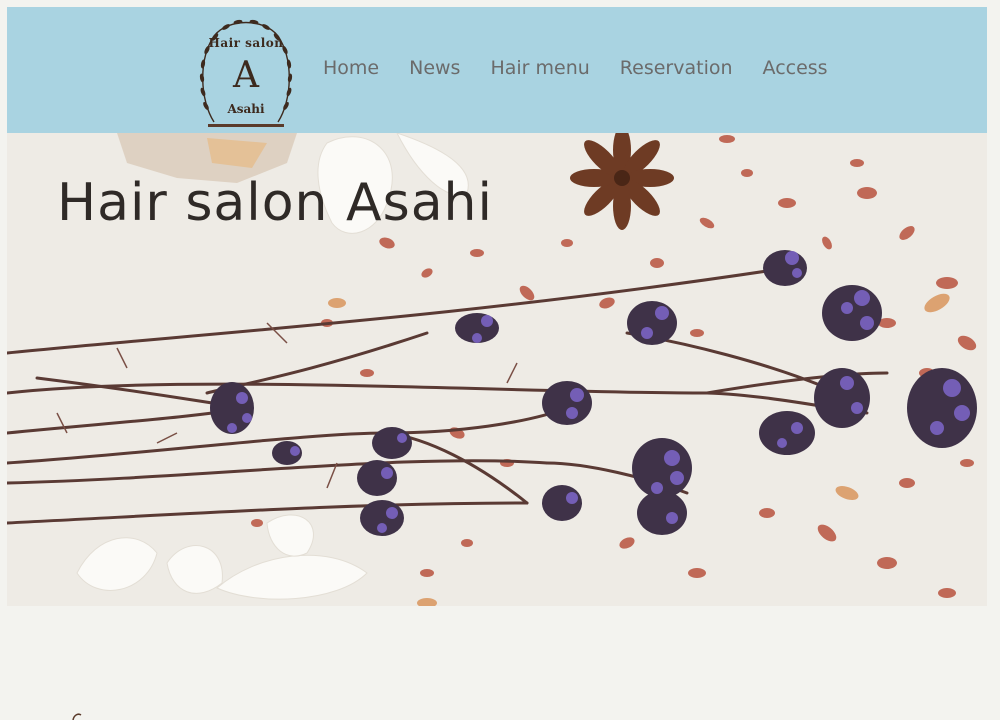  What do you see at coordinates (275, 203) in the screenshot?
I see `hero-title: Hair salon Asahi` at bounding box center [275, 203].